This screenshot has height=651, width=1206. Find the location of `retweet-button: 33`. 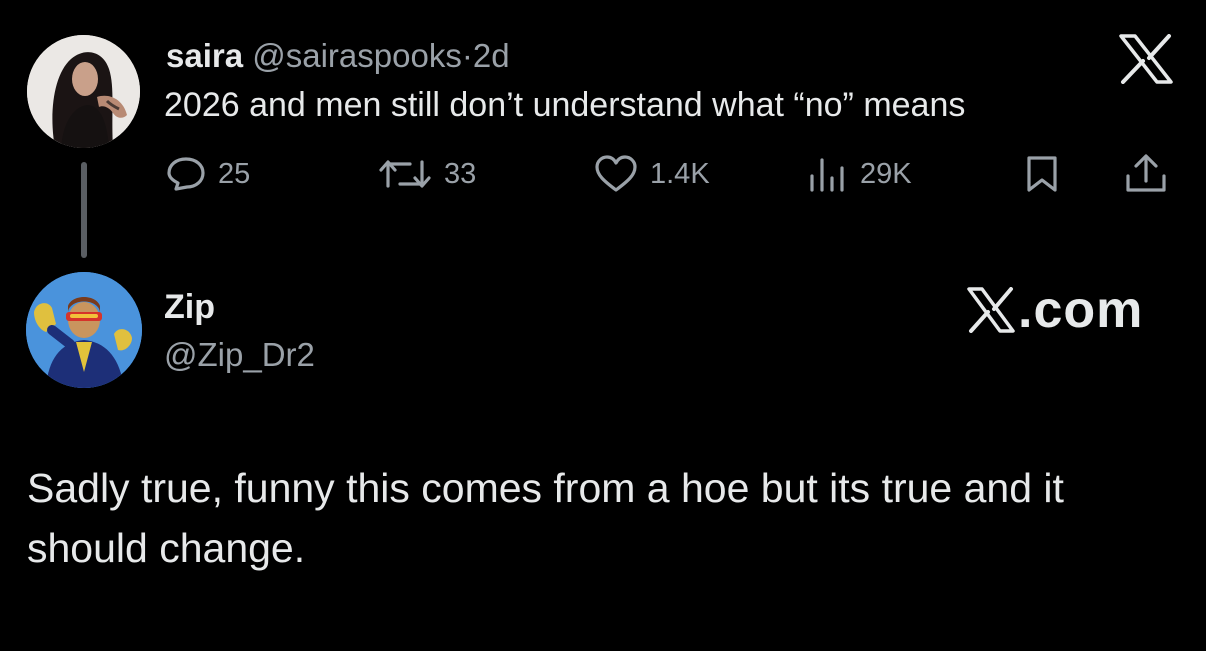

retweet-button: 33 is located at coordinates (427, 174).